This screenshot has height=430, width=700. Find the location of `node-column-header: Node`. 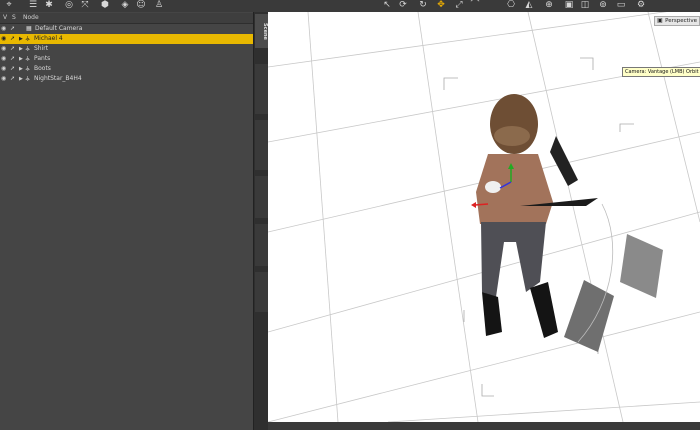

node-column-header: Node is located at coordinates (31, 18).